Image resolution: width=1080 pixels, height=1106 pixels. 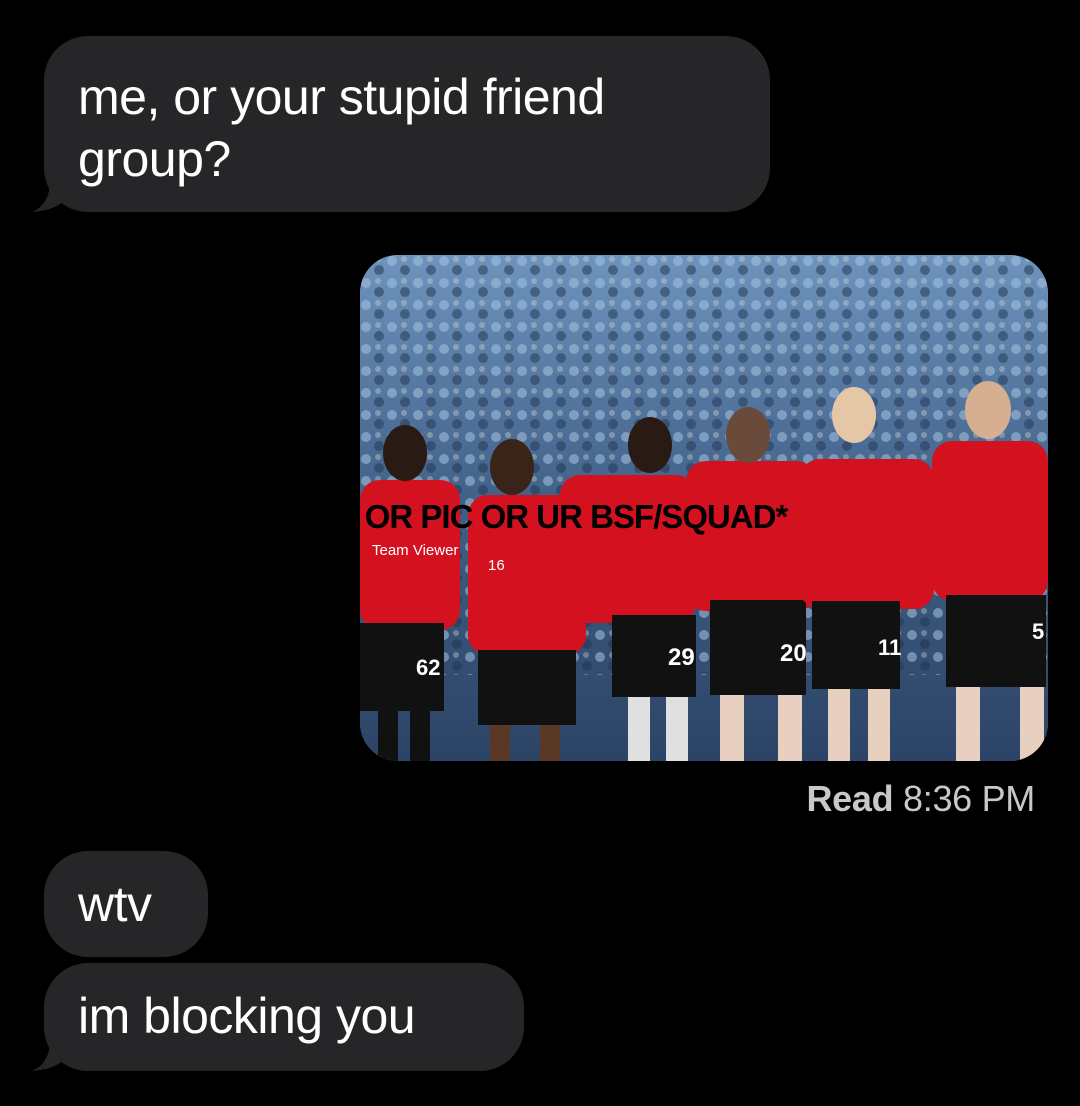 I want to click on read-receipt: Read 8:36 PM, so click(x=920, y=799).